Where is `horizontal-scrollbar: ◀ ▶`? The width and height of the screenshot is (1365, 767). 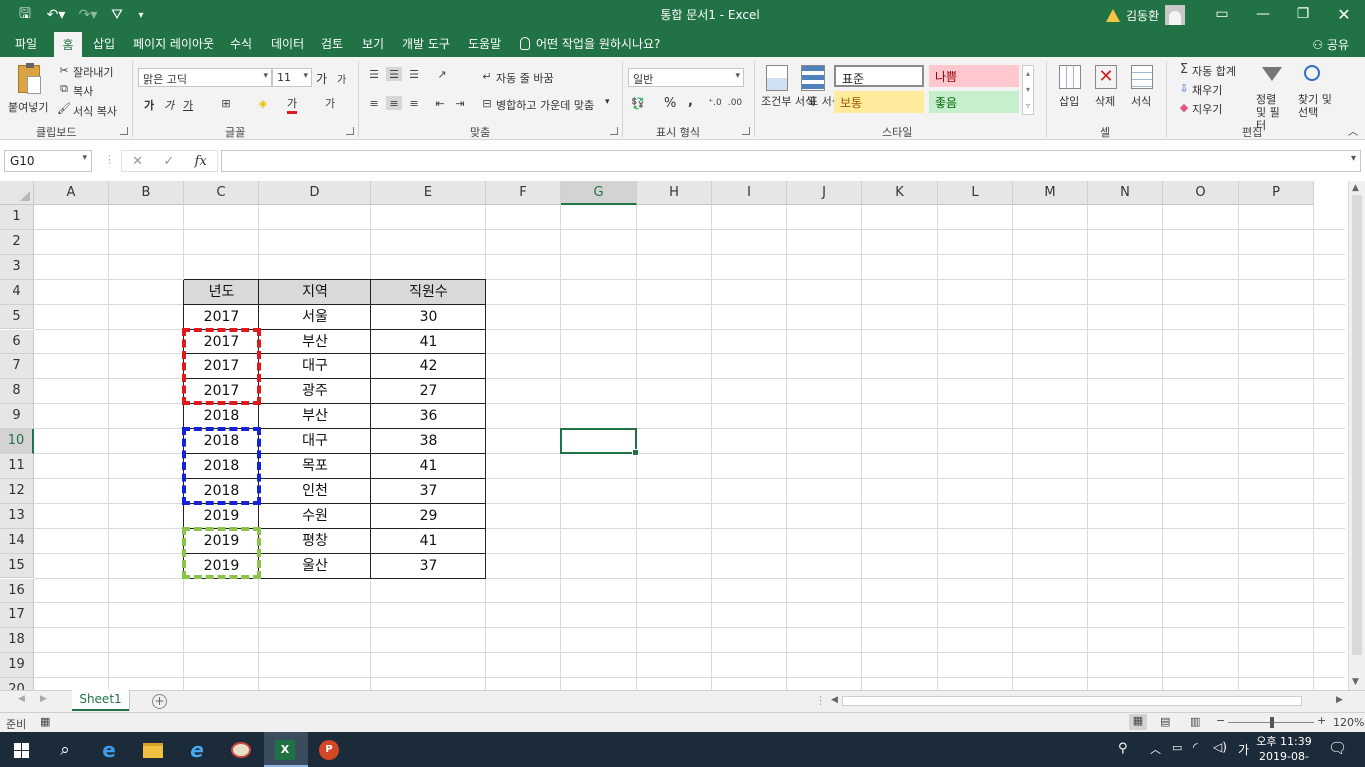
horizontal-scrollbar: ◀ ▶ is located at coordinates (1088, 701).